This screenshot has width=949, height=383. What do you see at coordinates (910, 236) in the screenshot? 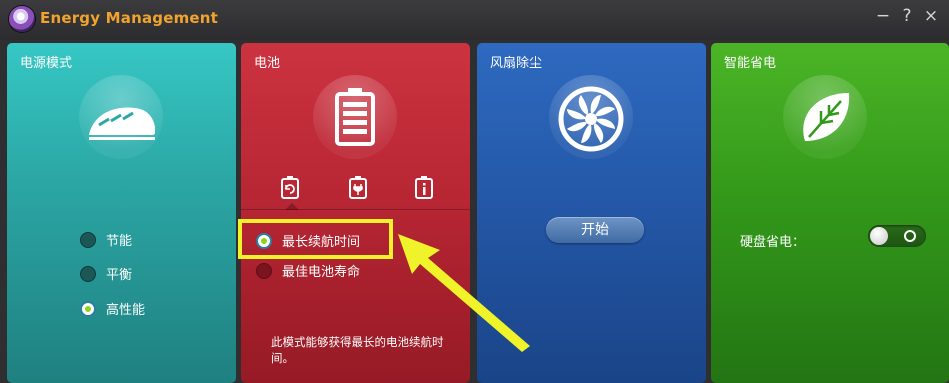
I see `toggle-off-icon` at bounding box center [910, 236].